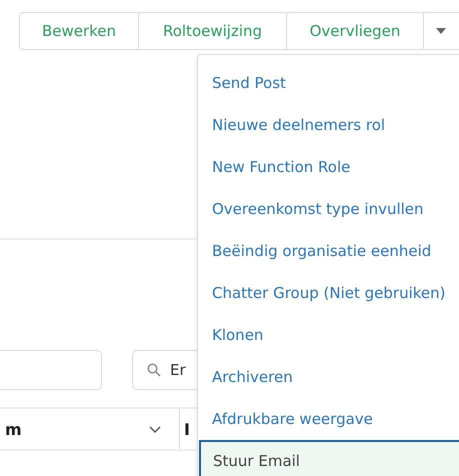 The width and height of the screenshot is (459, 476). What do you see at coordinates (328, 251) in the screenshot?
I see `menu-item: Beëindig organisatie eenheid` at bounding box center [328, 251].